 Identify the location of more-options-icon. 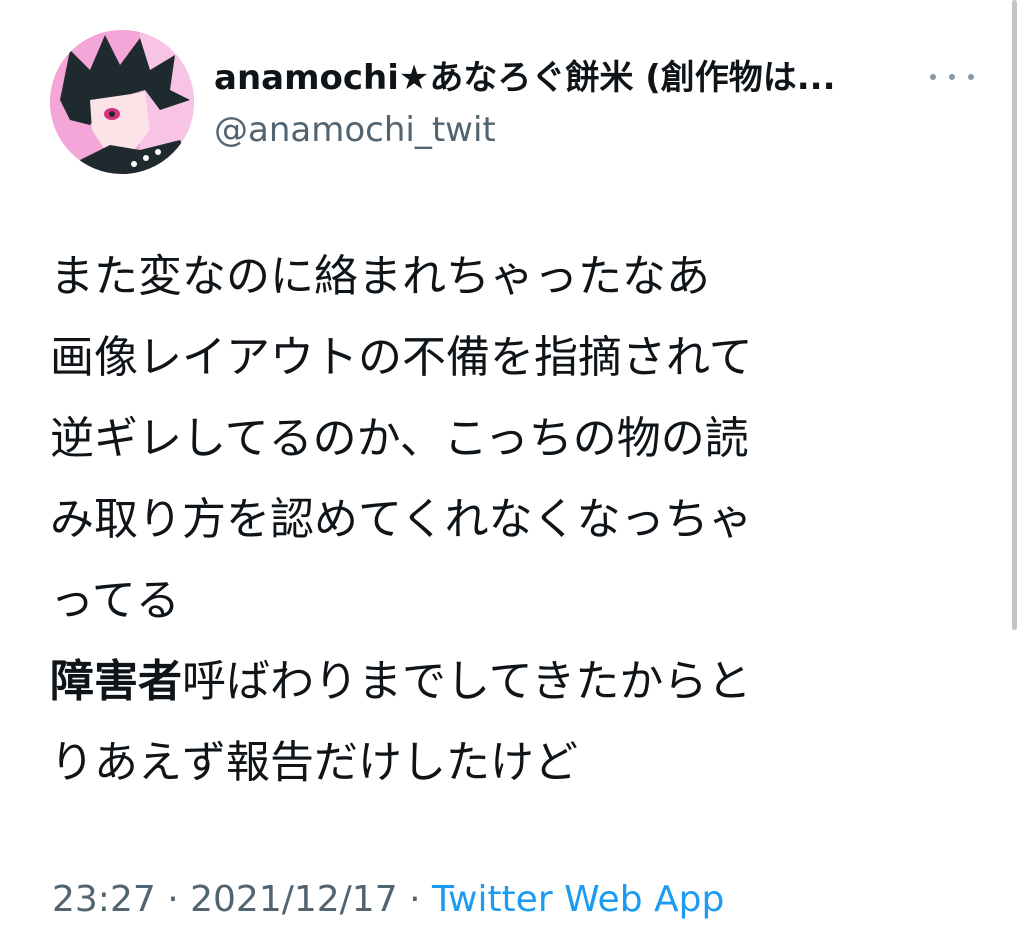
(952, 77).